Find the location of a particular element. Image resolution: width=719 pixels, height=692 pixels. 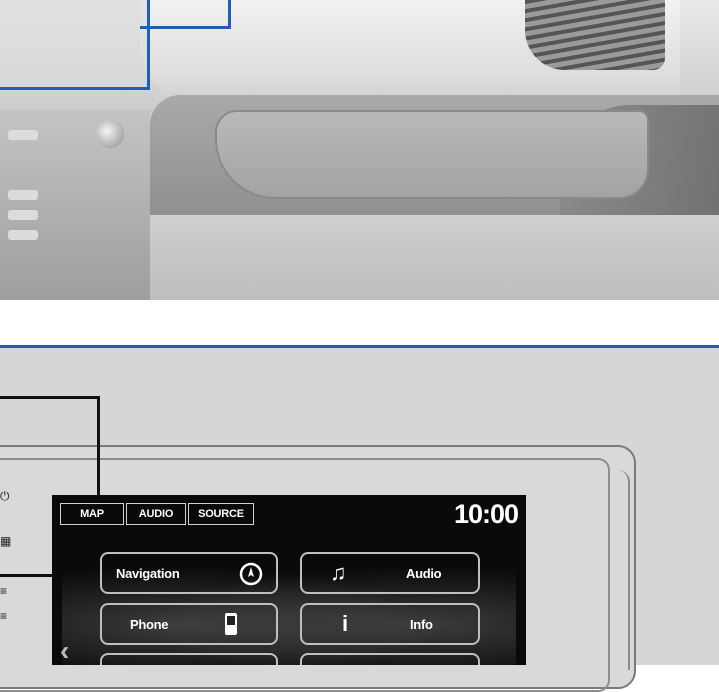

compass-icon is located at coordinates (251, 576).